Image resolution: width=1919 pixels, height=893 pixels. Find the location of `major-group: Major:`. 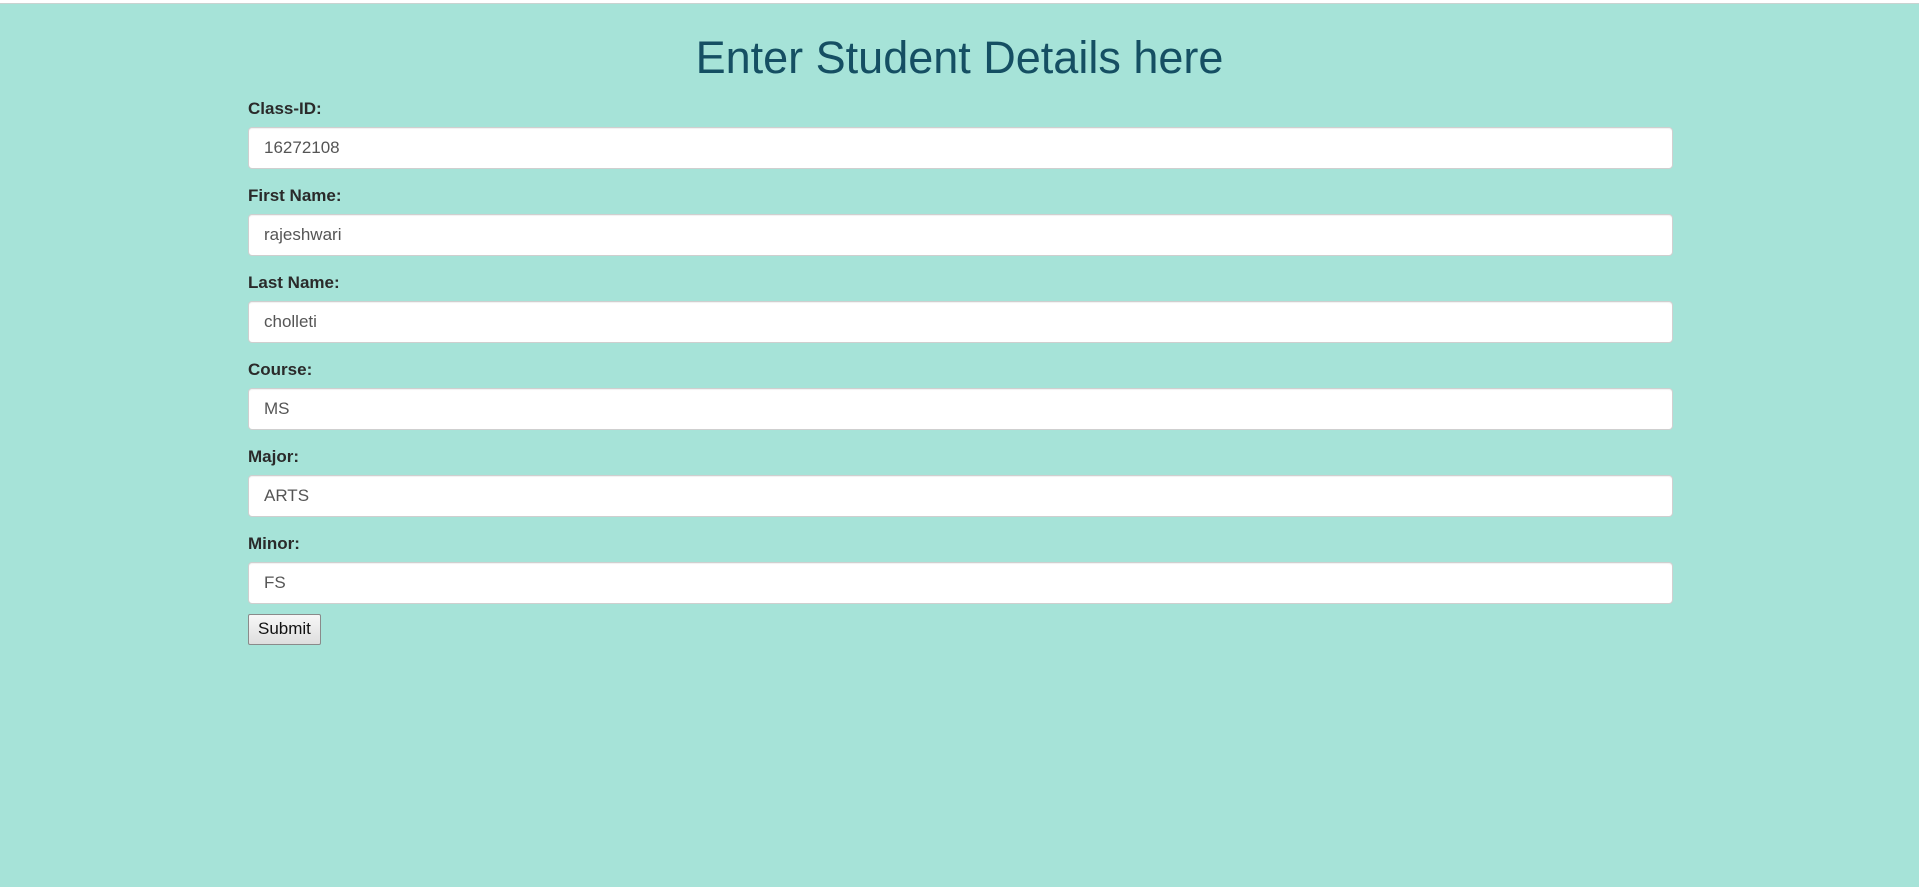

major-group: Major: is located at coordinates (960, 482).